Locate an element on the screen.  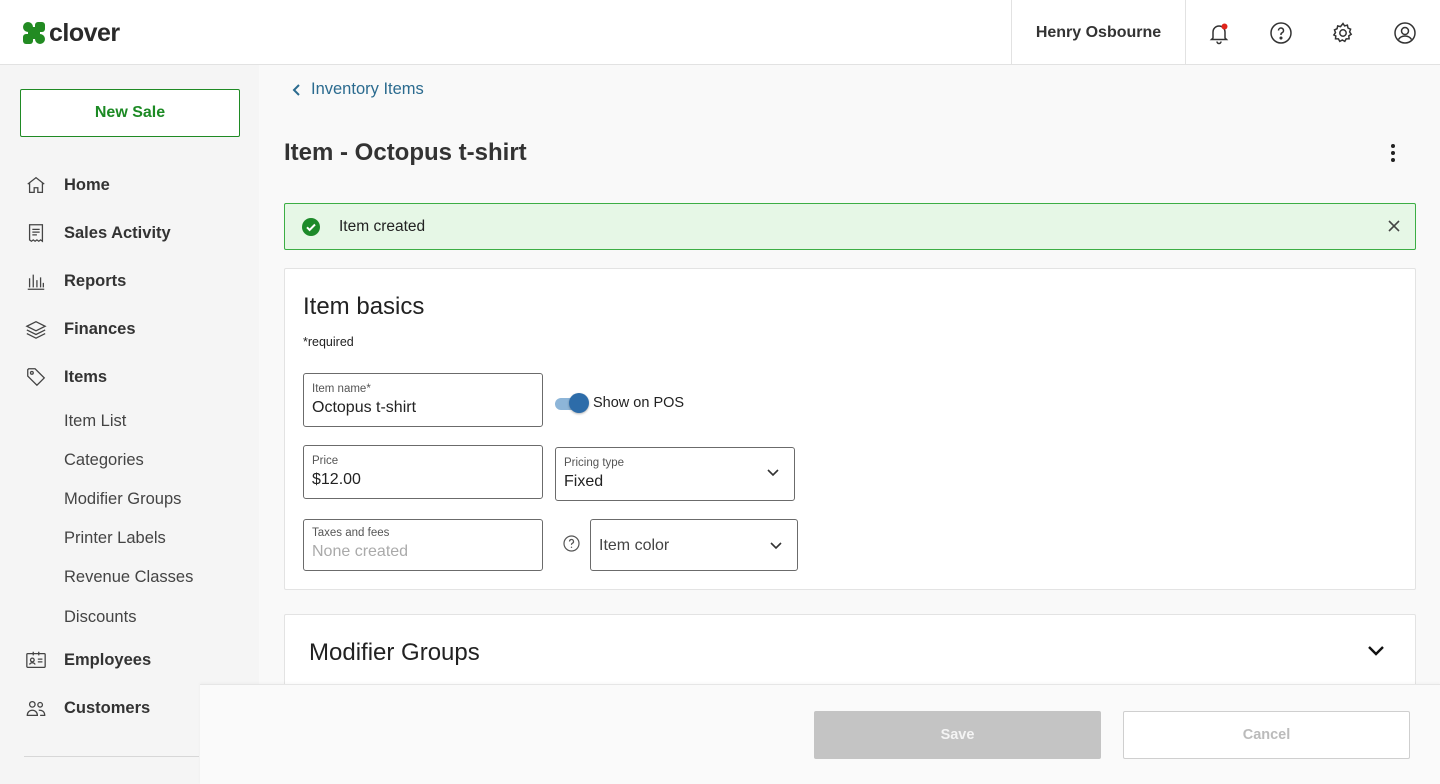
field-value: None created is located at coordinates (360, 551).